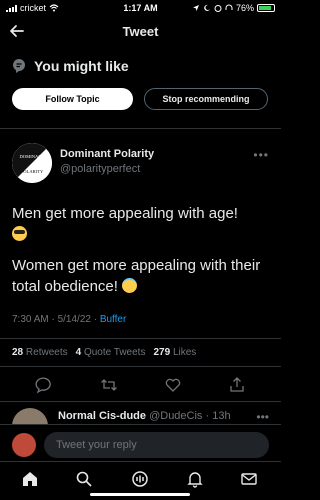 The width and height of the screenshot is (320, 500). I want to click on tweet-line-1-text: Men get more appealing with age!, so click(125, 213).